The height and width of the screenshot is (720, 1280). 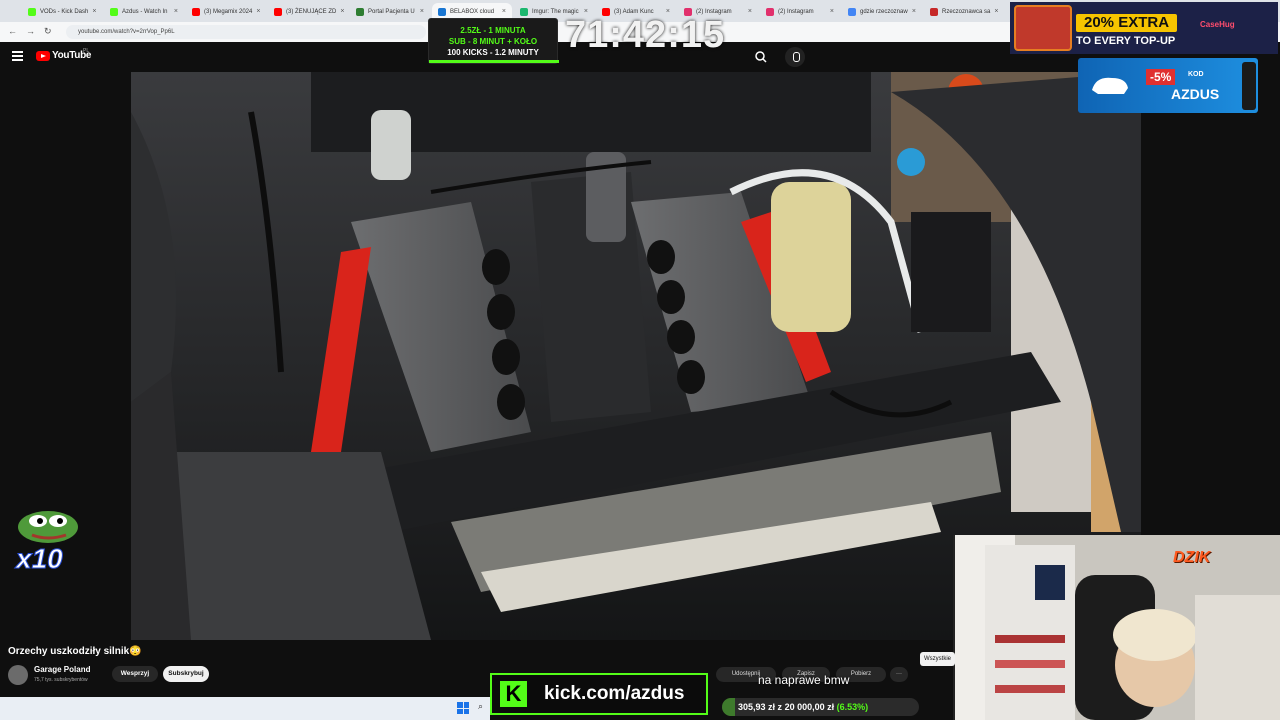 I want to click on kick-banner: K kick.com/azdus, so click(x=599, y=694).